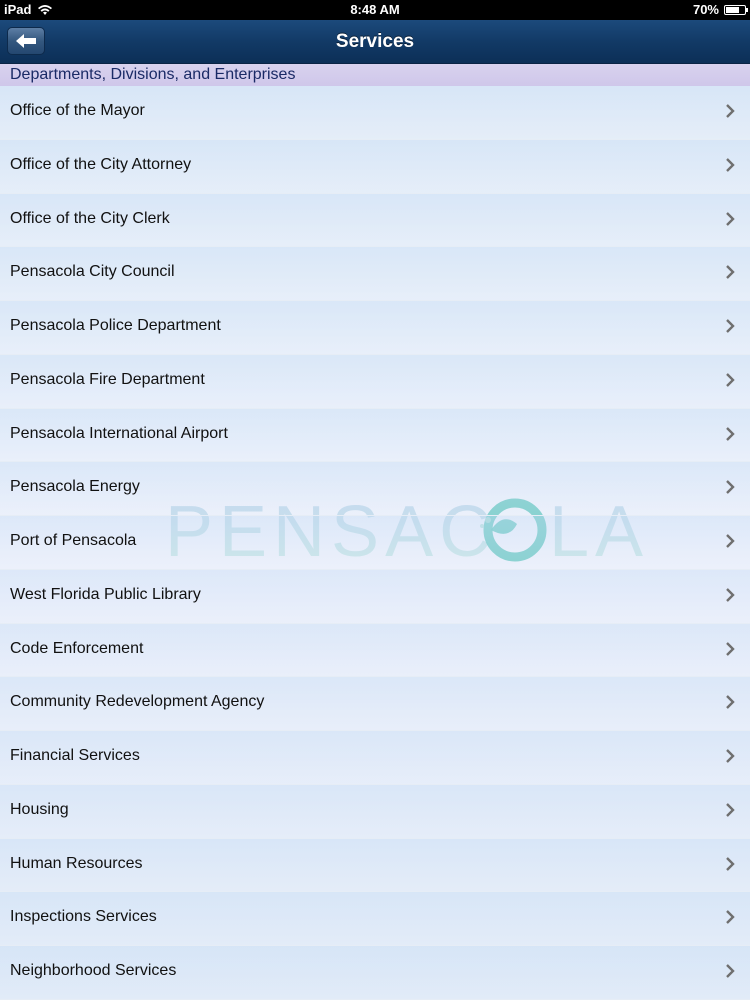 The height and width of the screenshot is (1000, 750). Describe the element at coordinates (375, 435) in the screenshot. I see `list-item: Pensacola International Airport` at that location.